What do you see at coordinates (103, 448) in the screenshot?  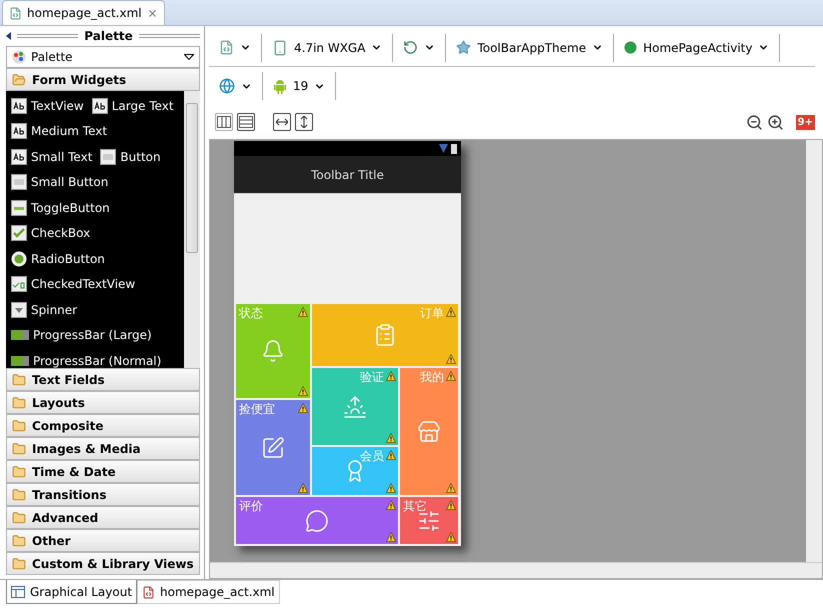 I see `palette-category: Images & Media` at bounding box center [103, 448].